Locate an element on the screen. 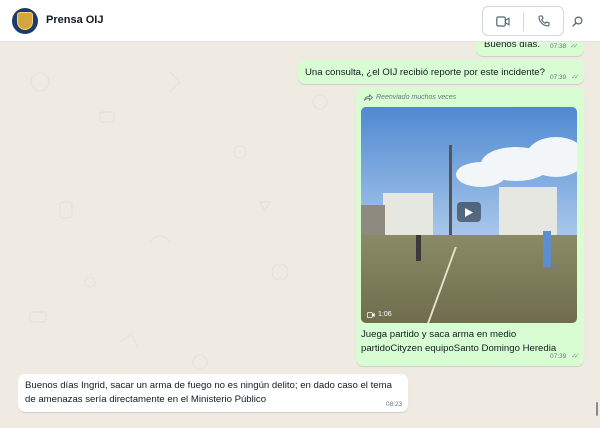  video-duration: 1:06 is located at coordinates (379, 314).